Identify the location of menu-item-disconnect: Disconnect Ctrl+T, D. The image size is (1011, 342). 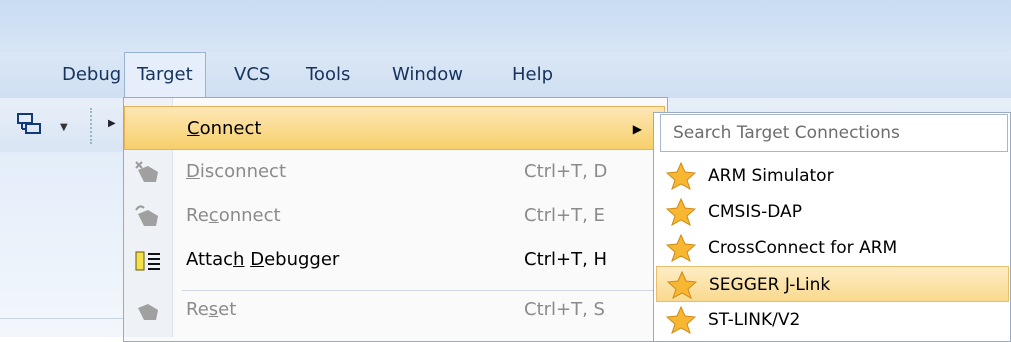
(394, 172).